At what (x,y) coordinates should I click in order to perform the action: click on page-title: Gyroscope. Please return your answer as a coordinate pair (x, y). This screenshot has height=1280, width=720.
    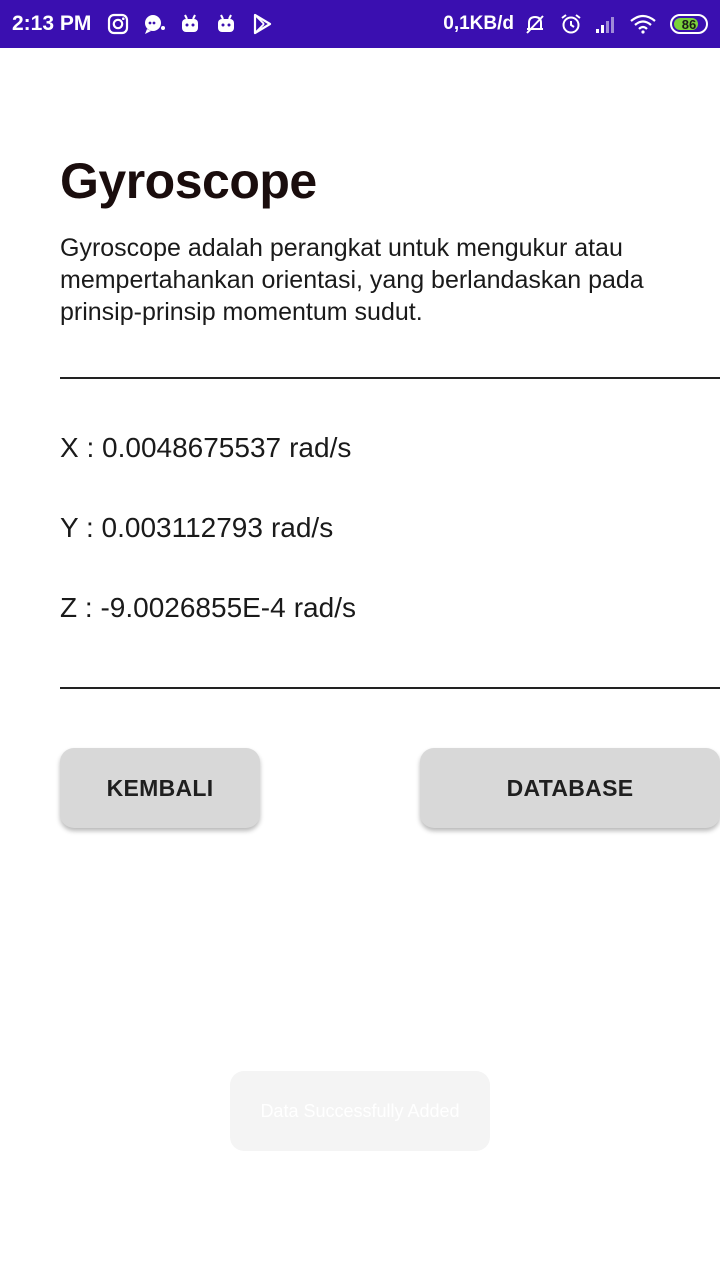
    Looking at the image, I should click on (188, 181).